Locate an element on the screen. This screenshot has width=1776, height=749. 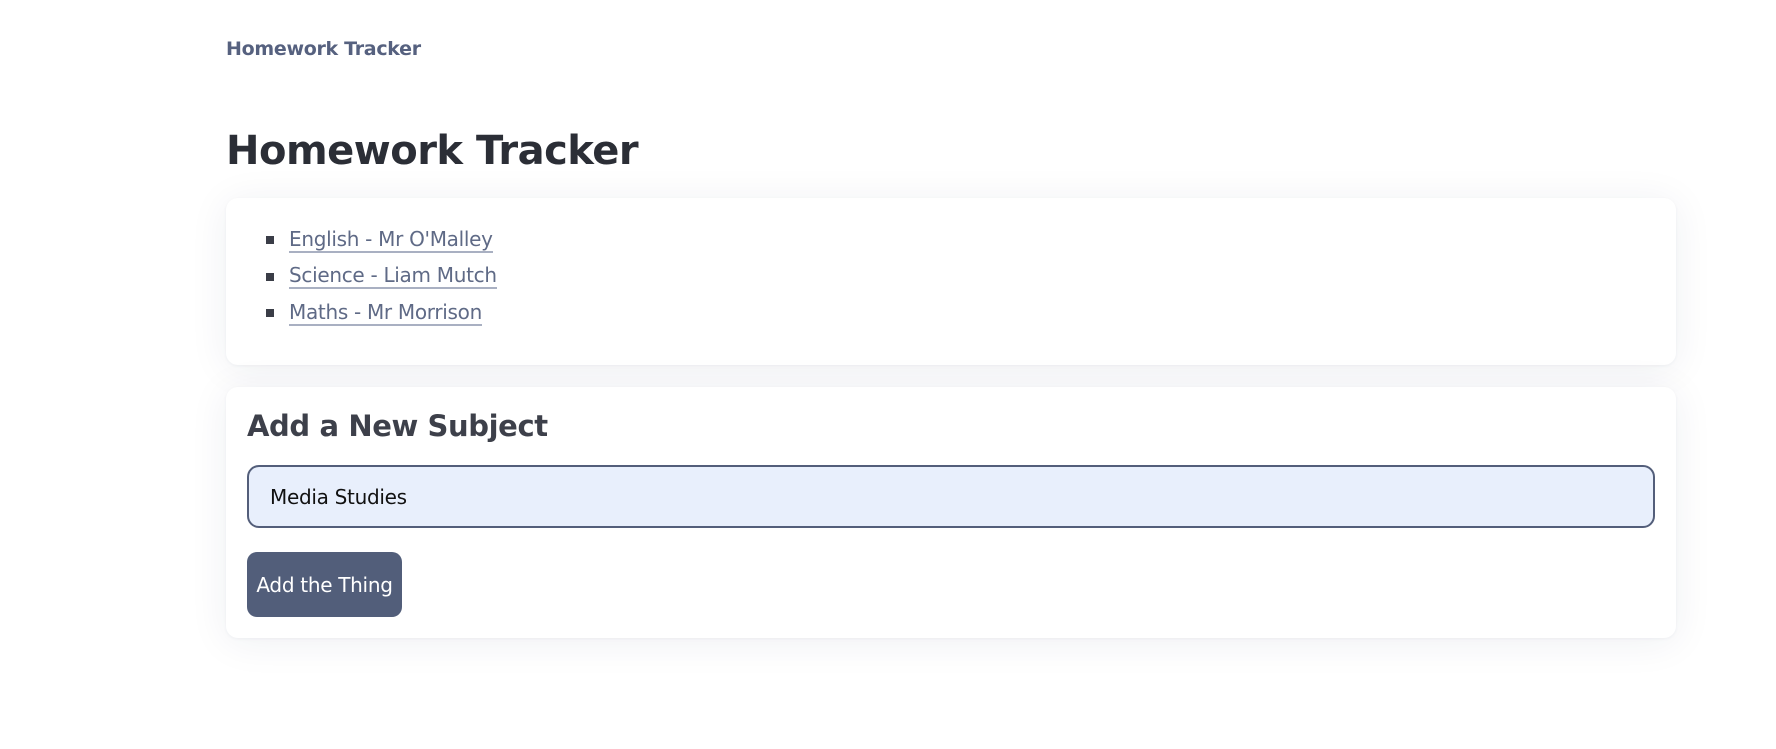
subject-link-english: English - Mr O'Malley is located at coordinates (391, 240).